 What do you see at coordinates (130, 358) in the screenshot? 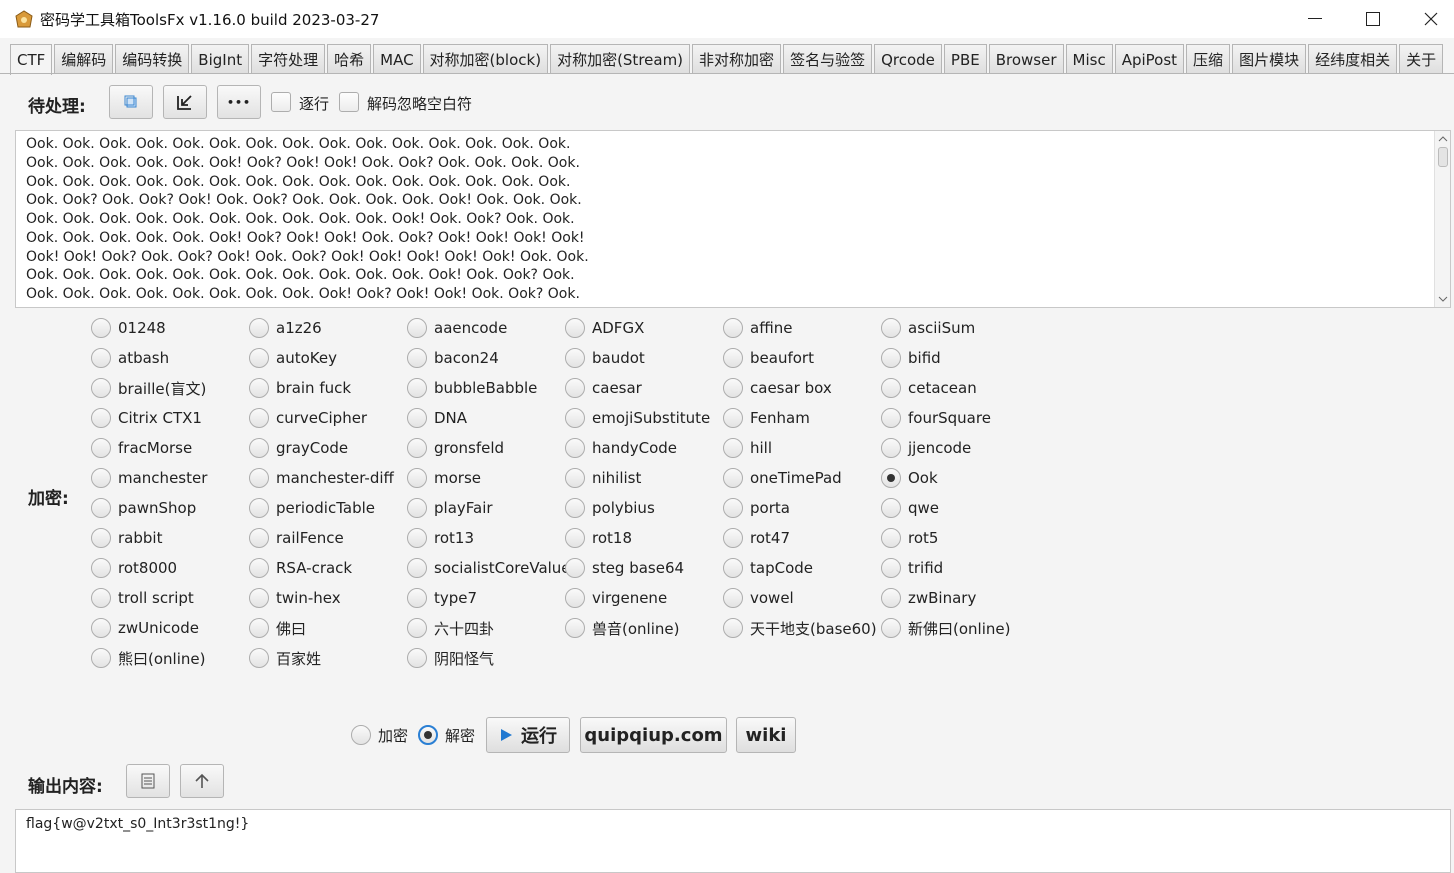
I see `algorithm-option: atbash` at bounding box center [130, 358].